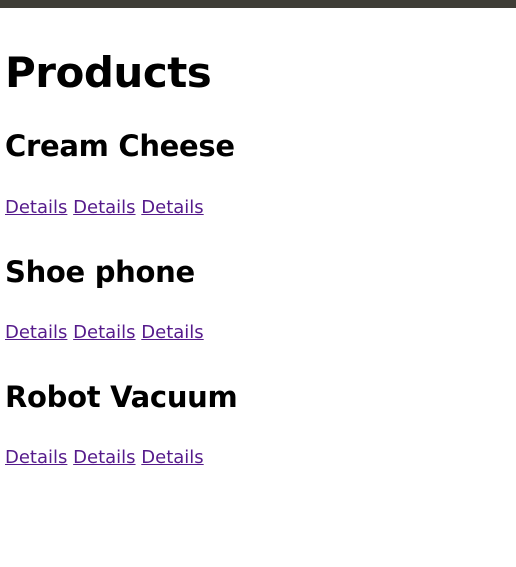 This screenshot has width=516, height=567. What do you see at coordinates (258, 301) in the screenshot?
I see `product-item: Shoe phone Details Details Details` at bounding box center [258, 301].